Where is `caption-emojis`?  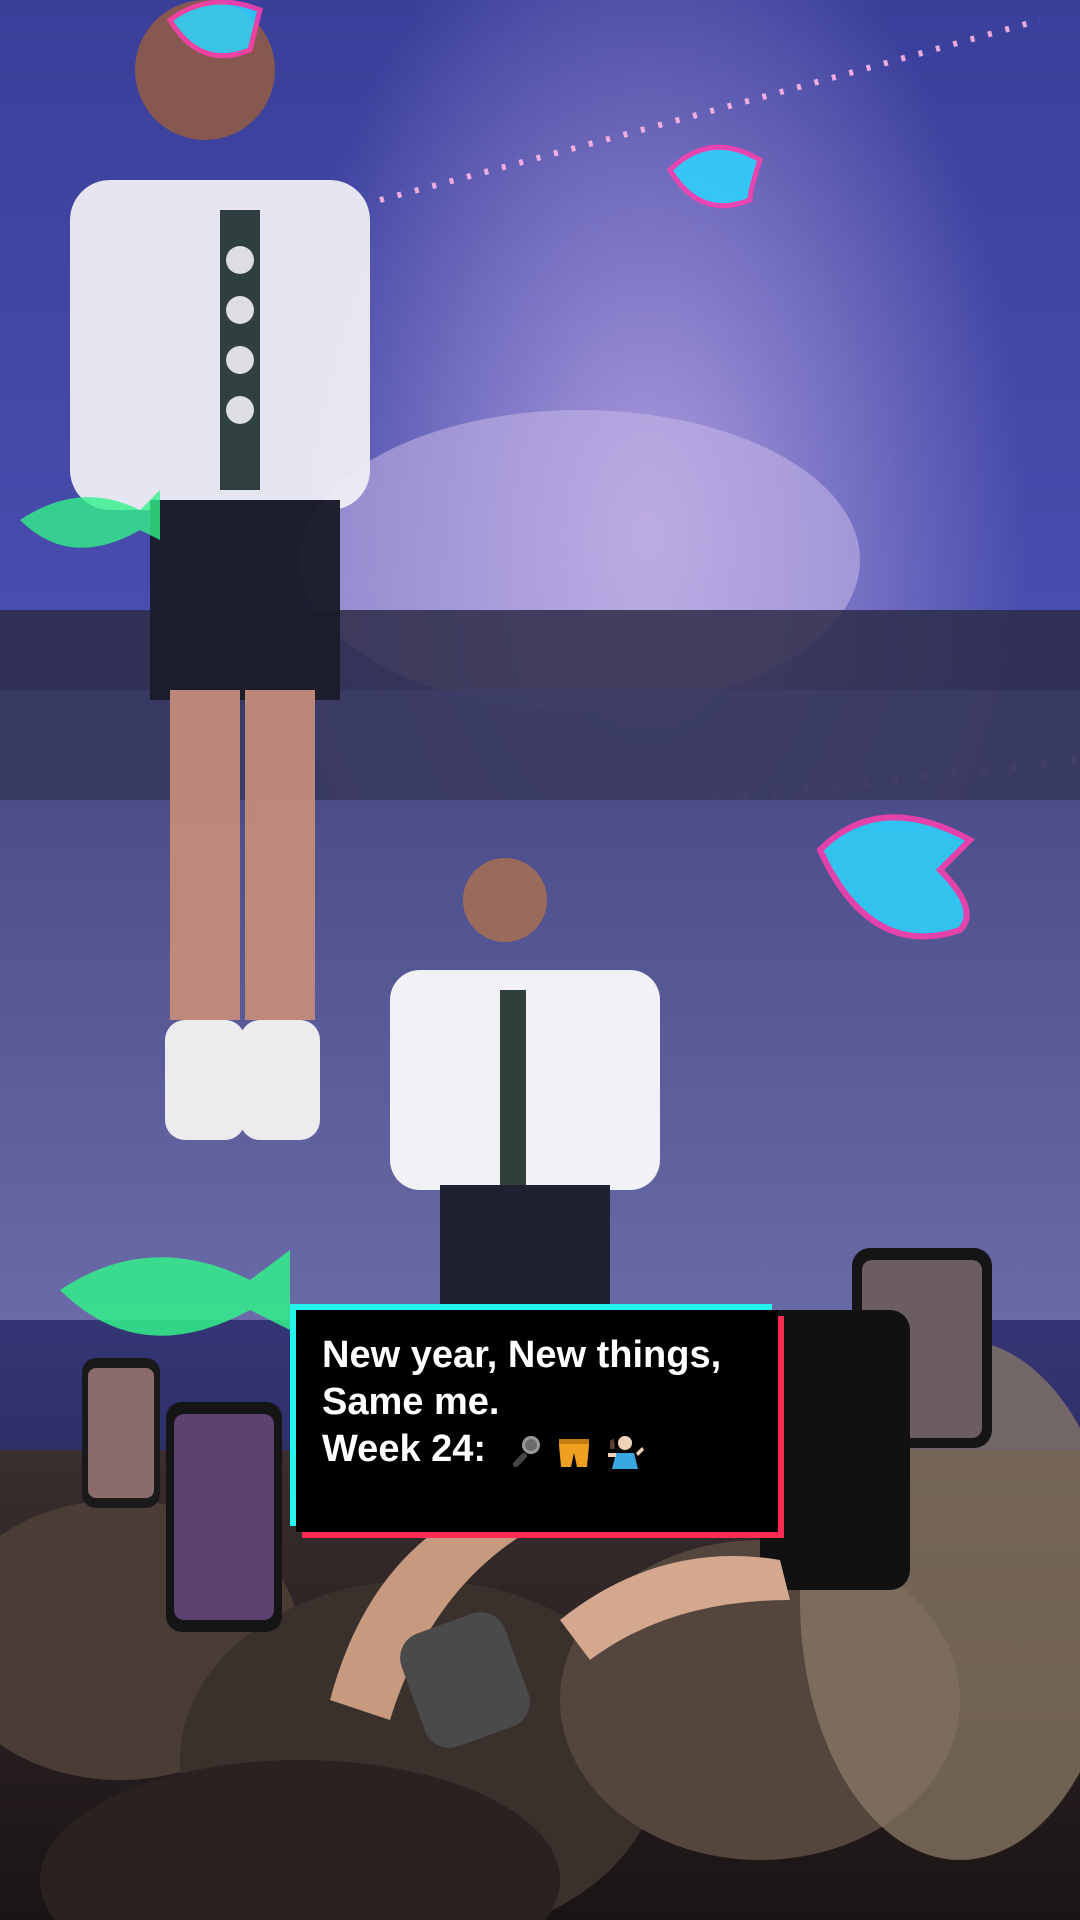
caption-emojis is located at coordinates (575, 1450).